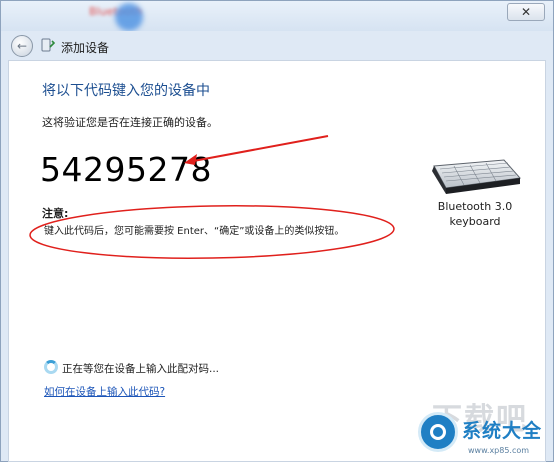 The width and height of the screenshot is (554, 462). Describe the element at coordinates (277, 46) in the screenshot. I see `navigation-bar: ← 添加设备` at that location.